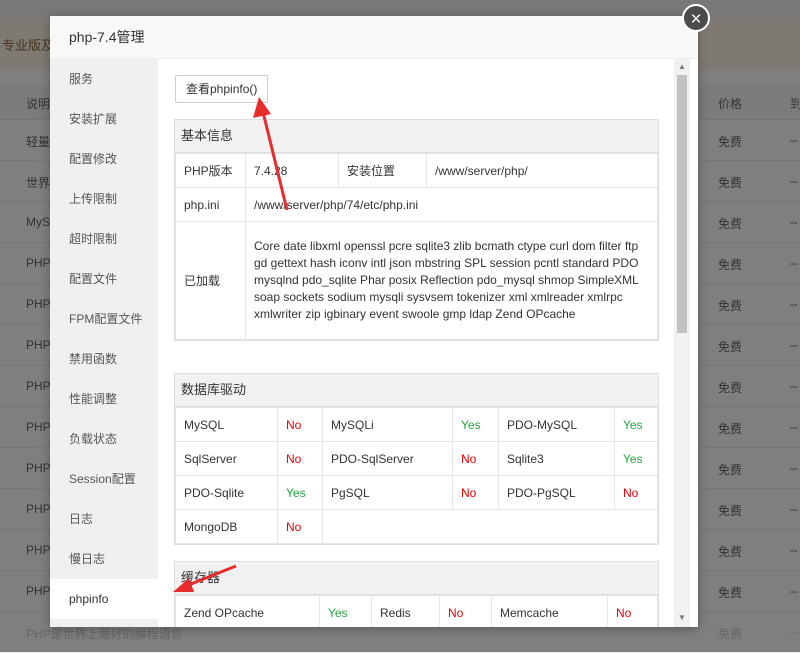  What do you see at coordinates (210, 170) in the screenshot?
I see `php-version-label: PHP版本` at bounding box center [210, 170].